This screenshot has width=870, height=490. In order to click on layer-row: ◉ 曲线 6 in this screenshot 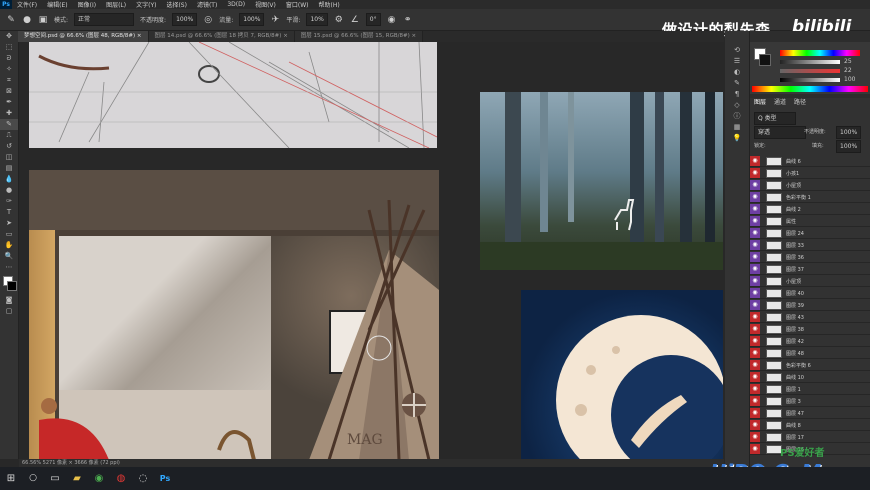, I will do `click(810, 161)`.